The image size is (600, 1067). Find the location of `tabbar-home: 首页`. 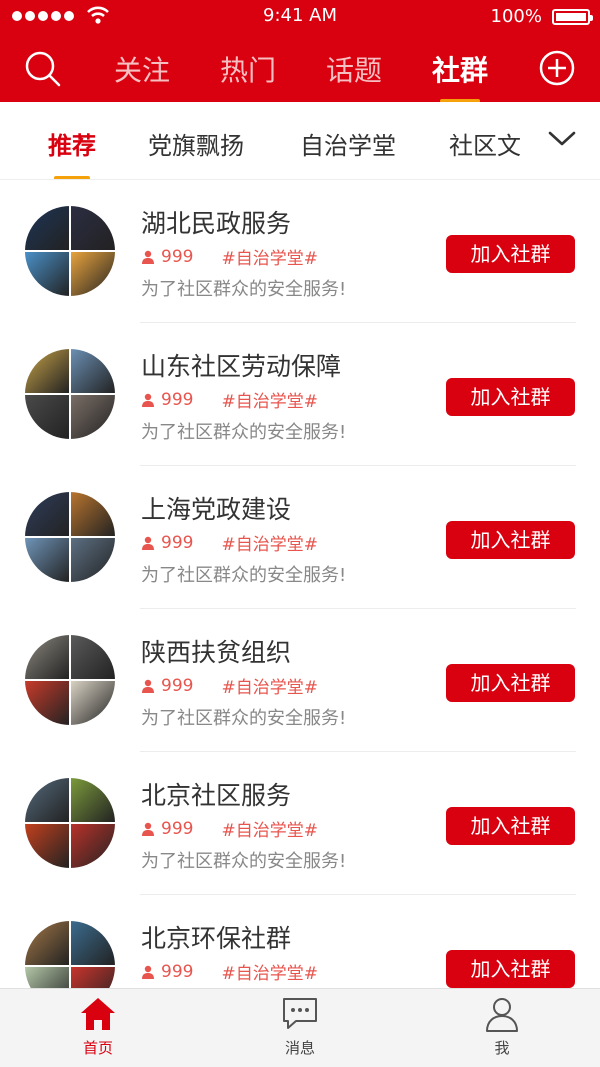

tabbar-home: 首页 is located at coordinates (98, 1026).